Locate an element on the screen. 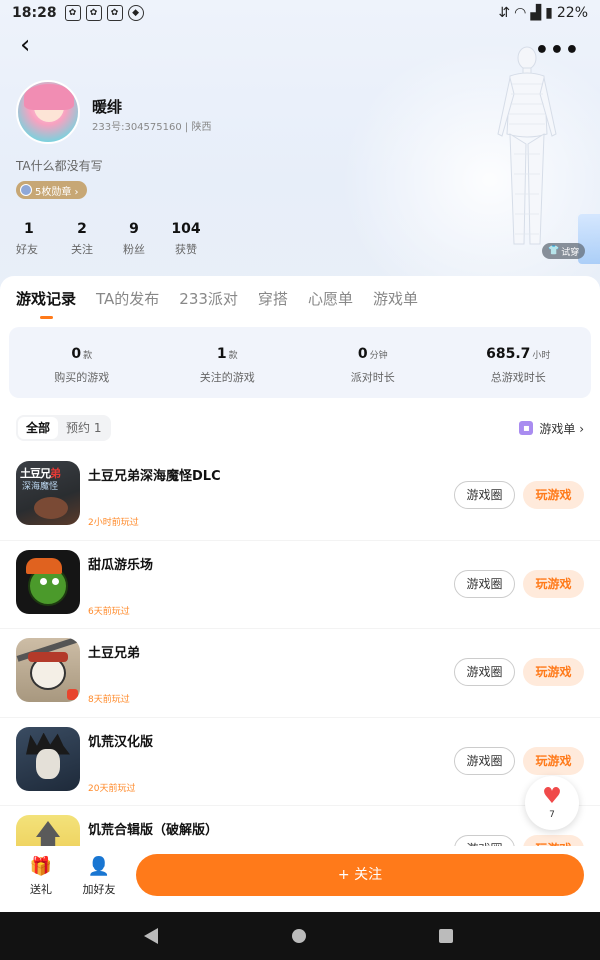 The height and width of the screenshot is (960, 600). icon-text: 深海魔怪 is located at coordinates (40, 487).